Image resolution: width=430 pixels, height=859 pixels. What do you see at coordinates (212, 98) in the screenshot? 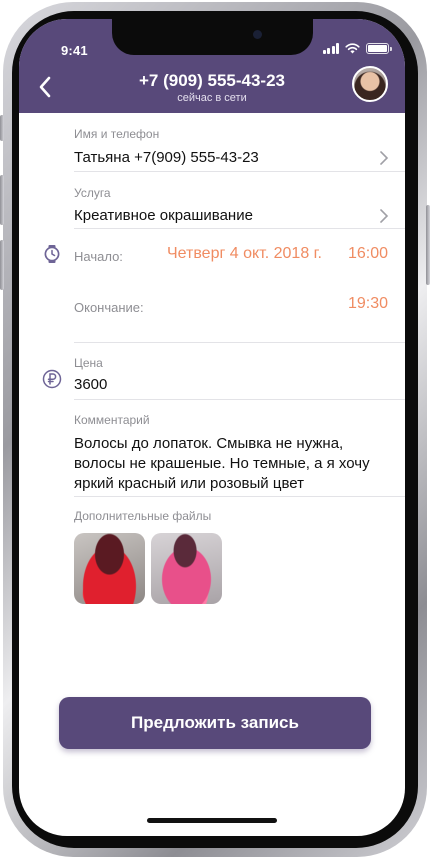
I see `presence-status: сейчас в сети` at bounding box center [212, 98].